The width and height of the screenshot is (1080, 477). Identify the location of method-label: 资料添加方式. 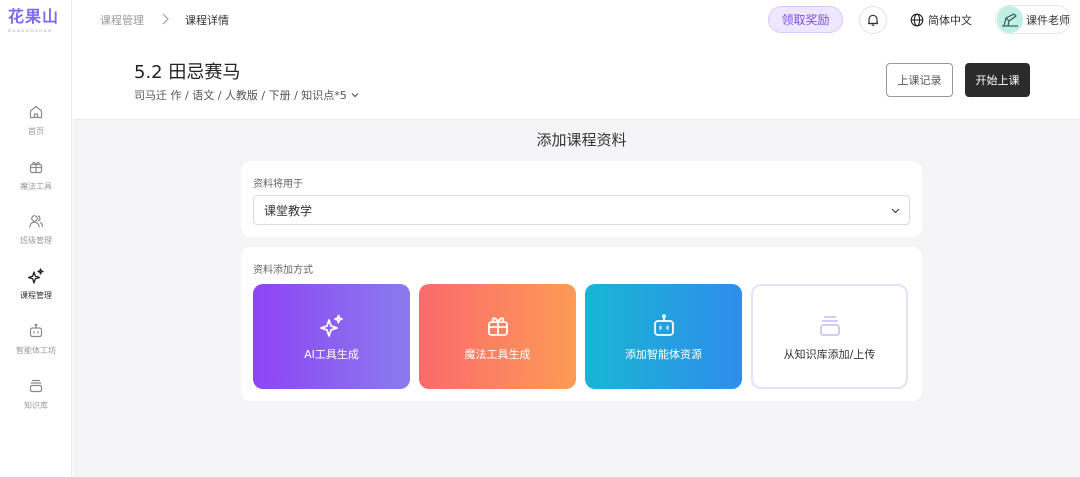
(283, 270).